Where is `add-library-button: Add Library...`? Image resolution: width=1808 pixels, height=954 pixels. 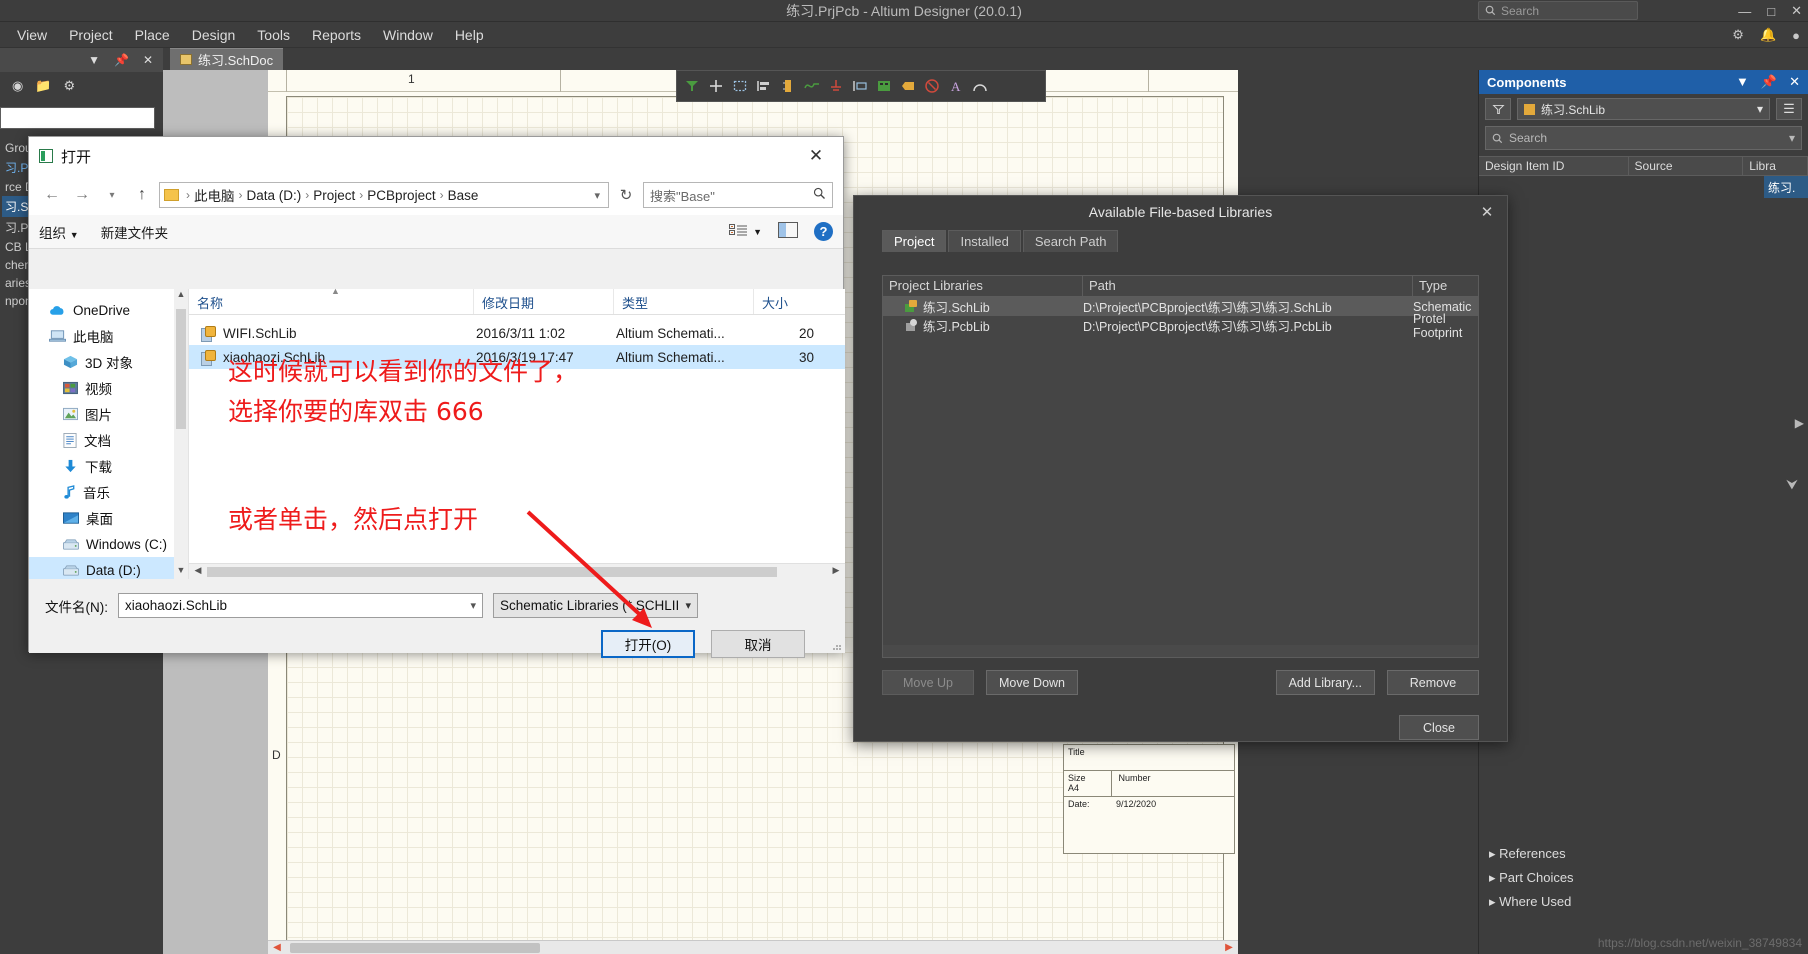 add-library-button: Add Library... is located at coordinates (1325, 682).